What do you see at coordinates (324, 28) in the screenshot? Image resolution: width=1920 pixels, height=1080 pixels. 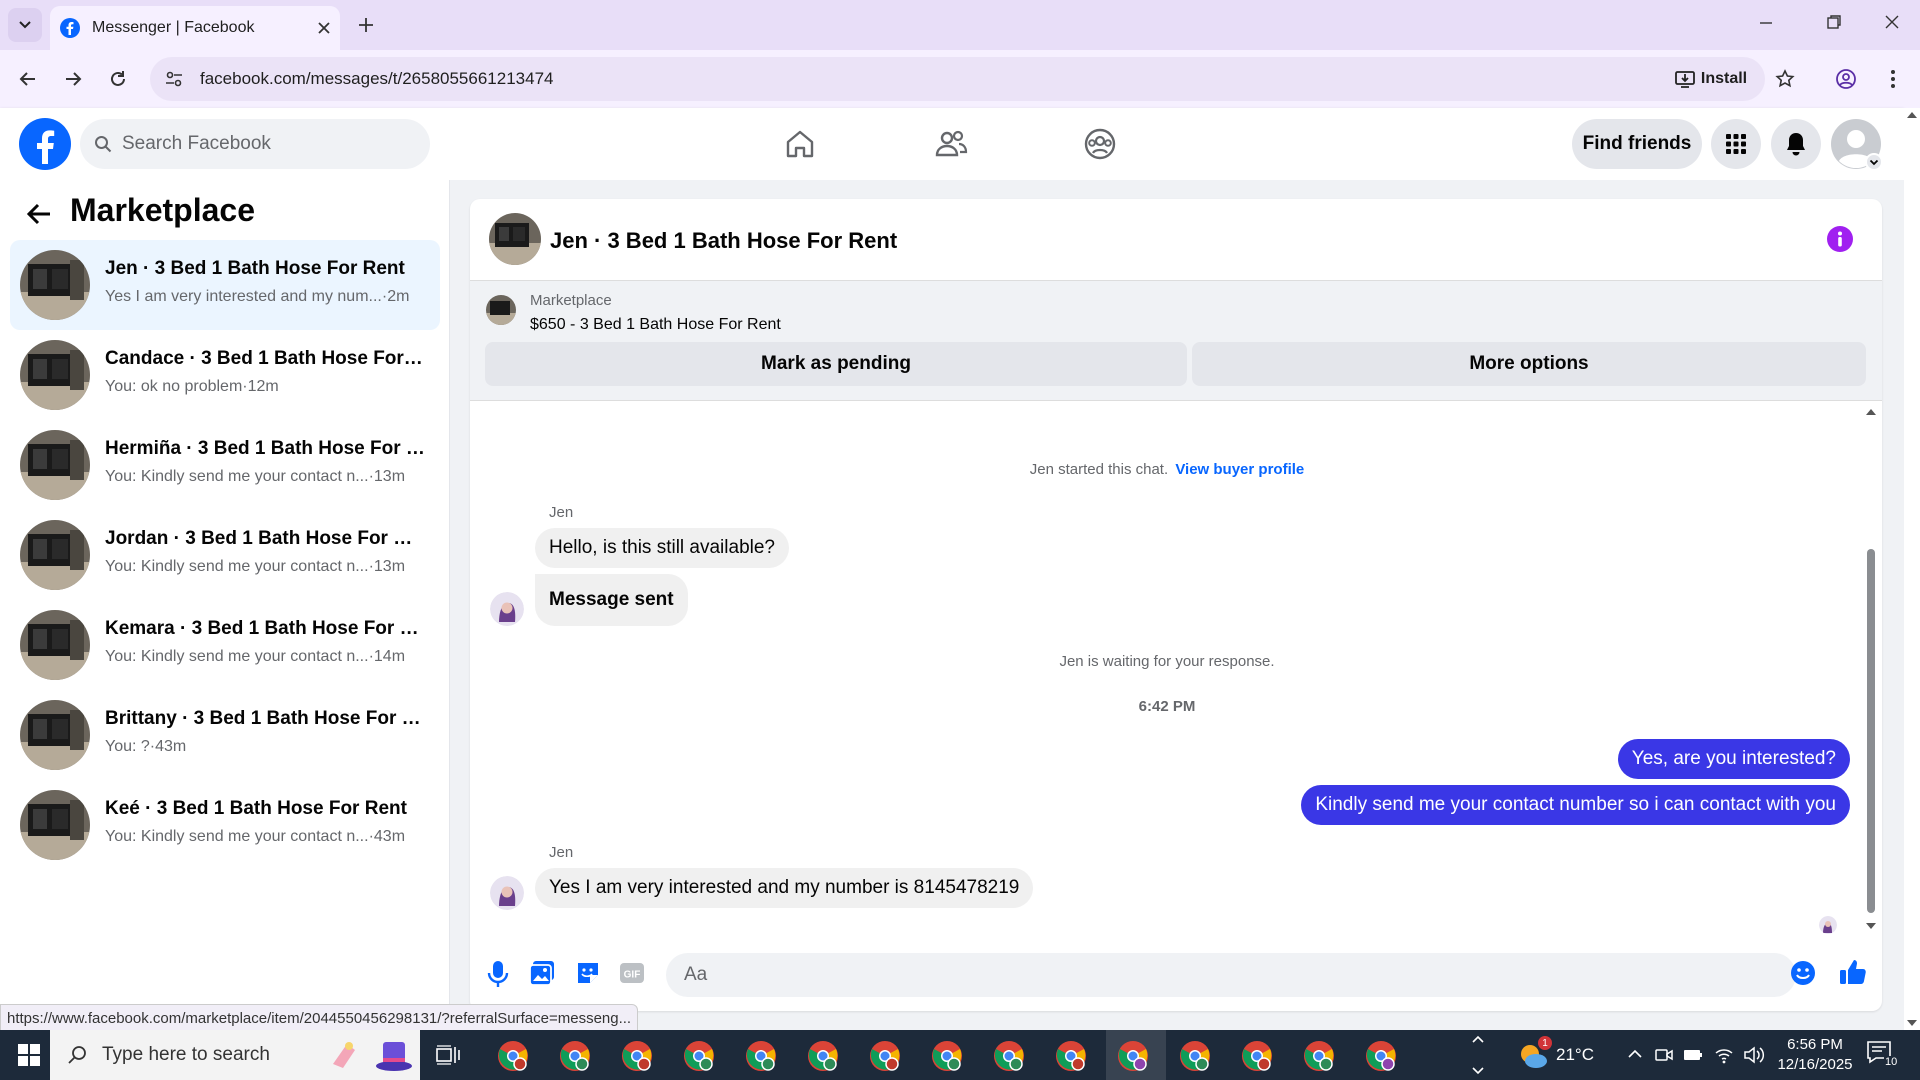 I see `close-tab-icon` at bounding box center [324, 28].